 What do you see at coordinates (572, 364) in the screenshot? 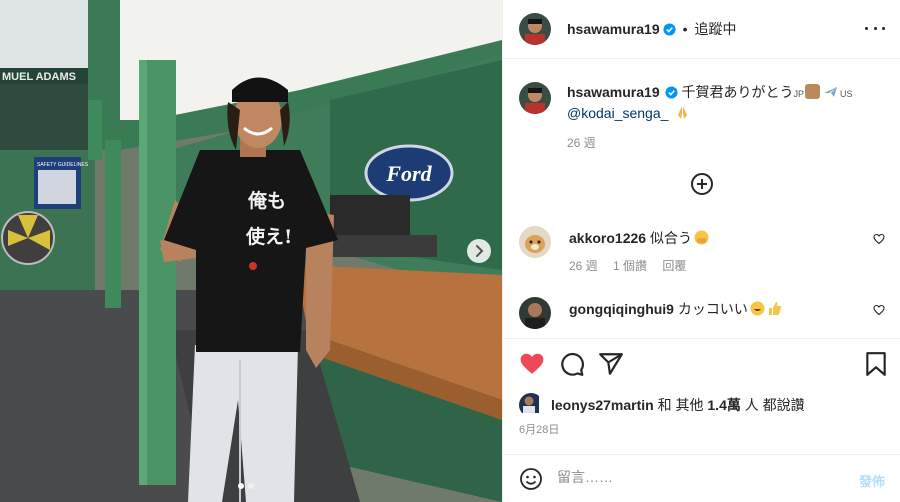
I see `comment-icon` at bounding box center [572, 364].